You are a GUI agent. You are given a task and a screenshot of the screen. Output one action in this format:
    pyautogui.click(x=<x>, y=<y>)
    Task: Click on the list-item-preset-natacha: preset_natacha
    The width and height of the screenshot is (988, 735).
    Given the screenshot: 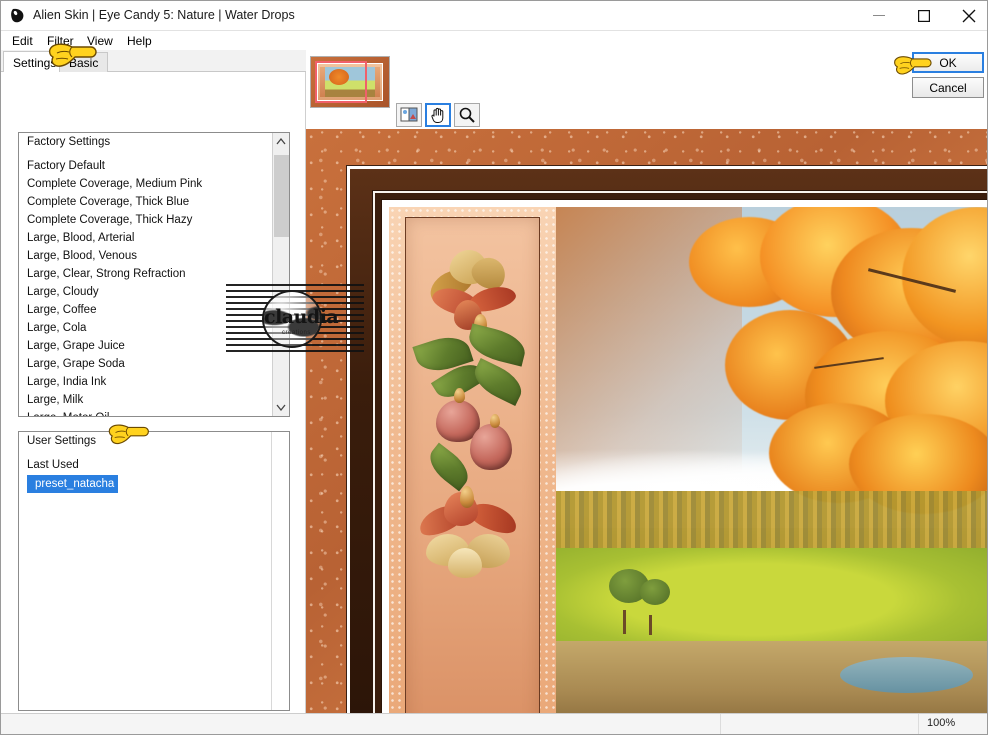 What is the action you would take?
    pyautogui.click(x=73, y=484)
    